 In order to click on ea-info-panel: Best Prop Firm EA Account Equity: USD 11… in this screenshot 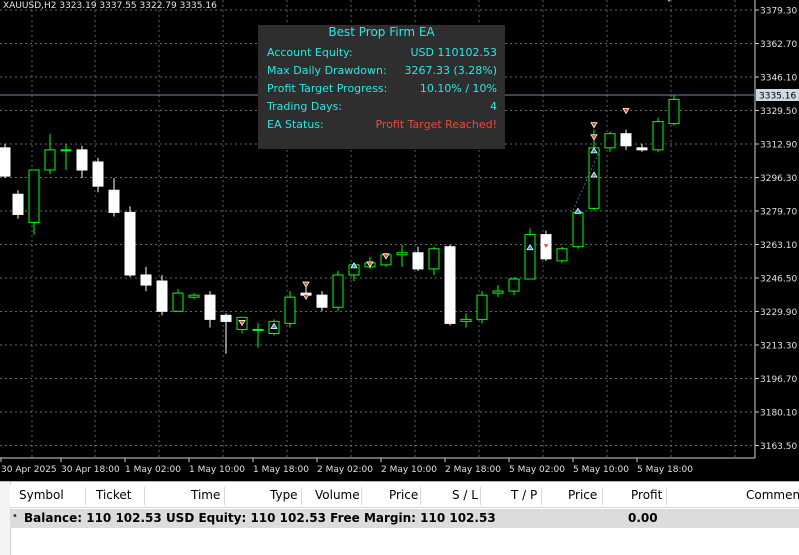, I will do `click(381, 87)`.